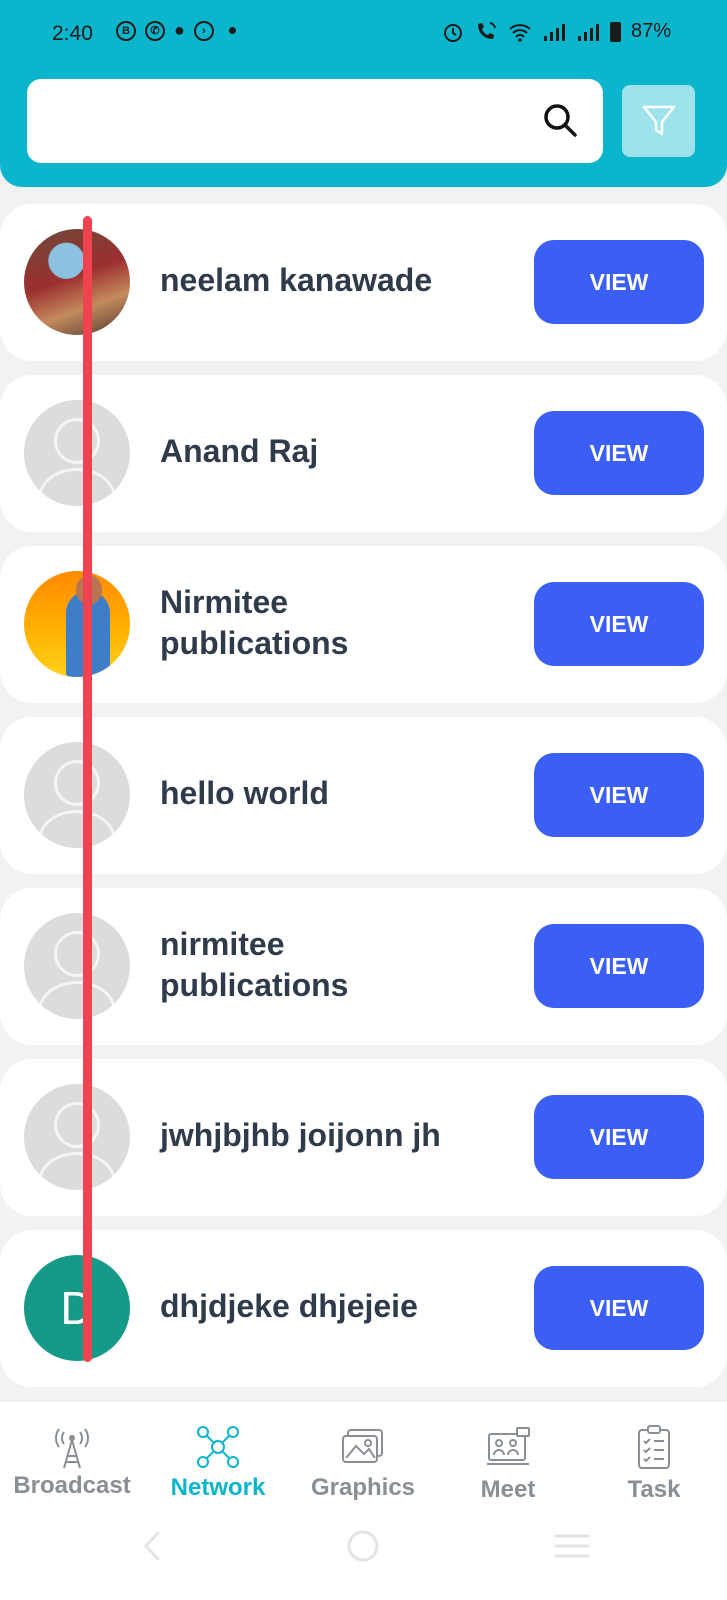  Describe the element at coordinates (152, 1546) in the screenshot. I see `back-icon` at that location.